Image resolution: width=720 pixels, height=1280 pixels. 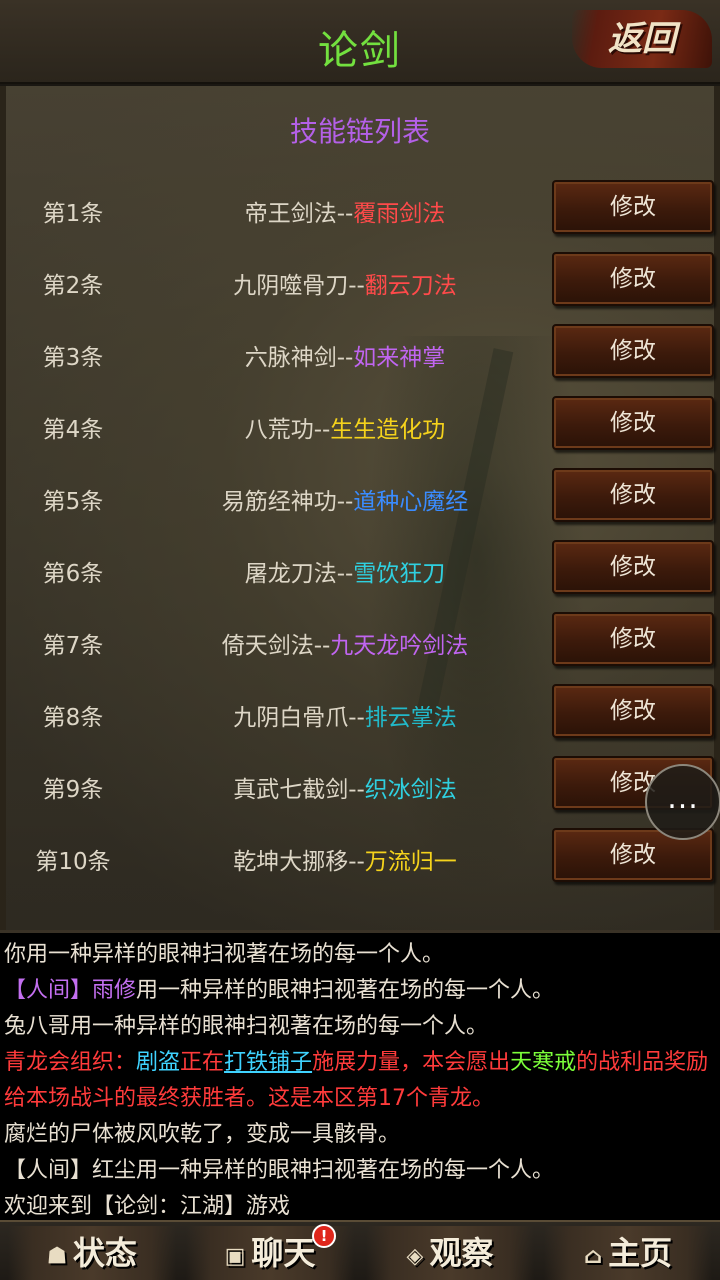 I want to click on back-button: 返回, so click(x=642, y=39).